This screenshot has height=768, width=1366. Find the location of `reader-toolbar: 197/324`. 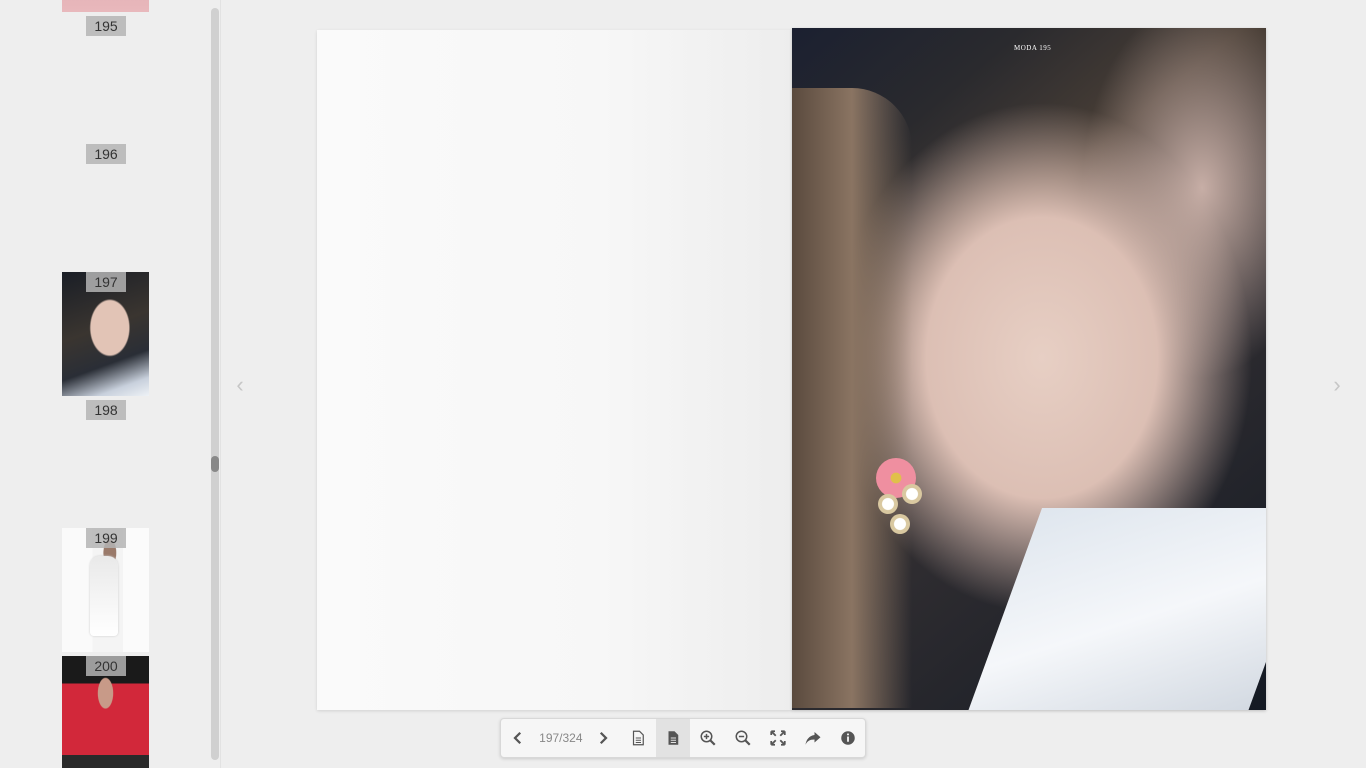

reader-toolbar: 197/324 is located at coordinates (683, 738).